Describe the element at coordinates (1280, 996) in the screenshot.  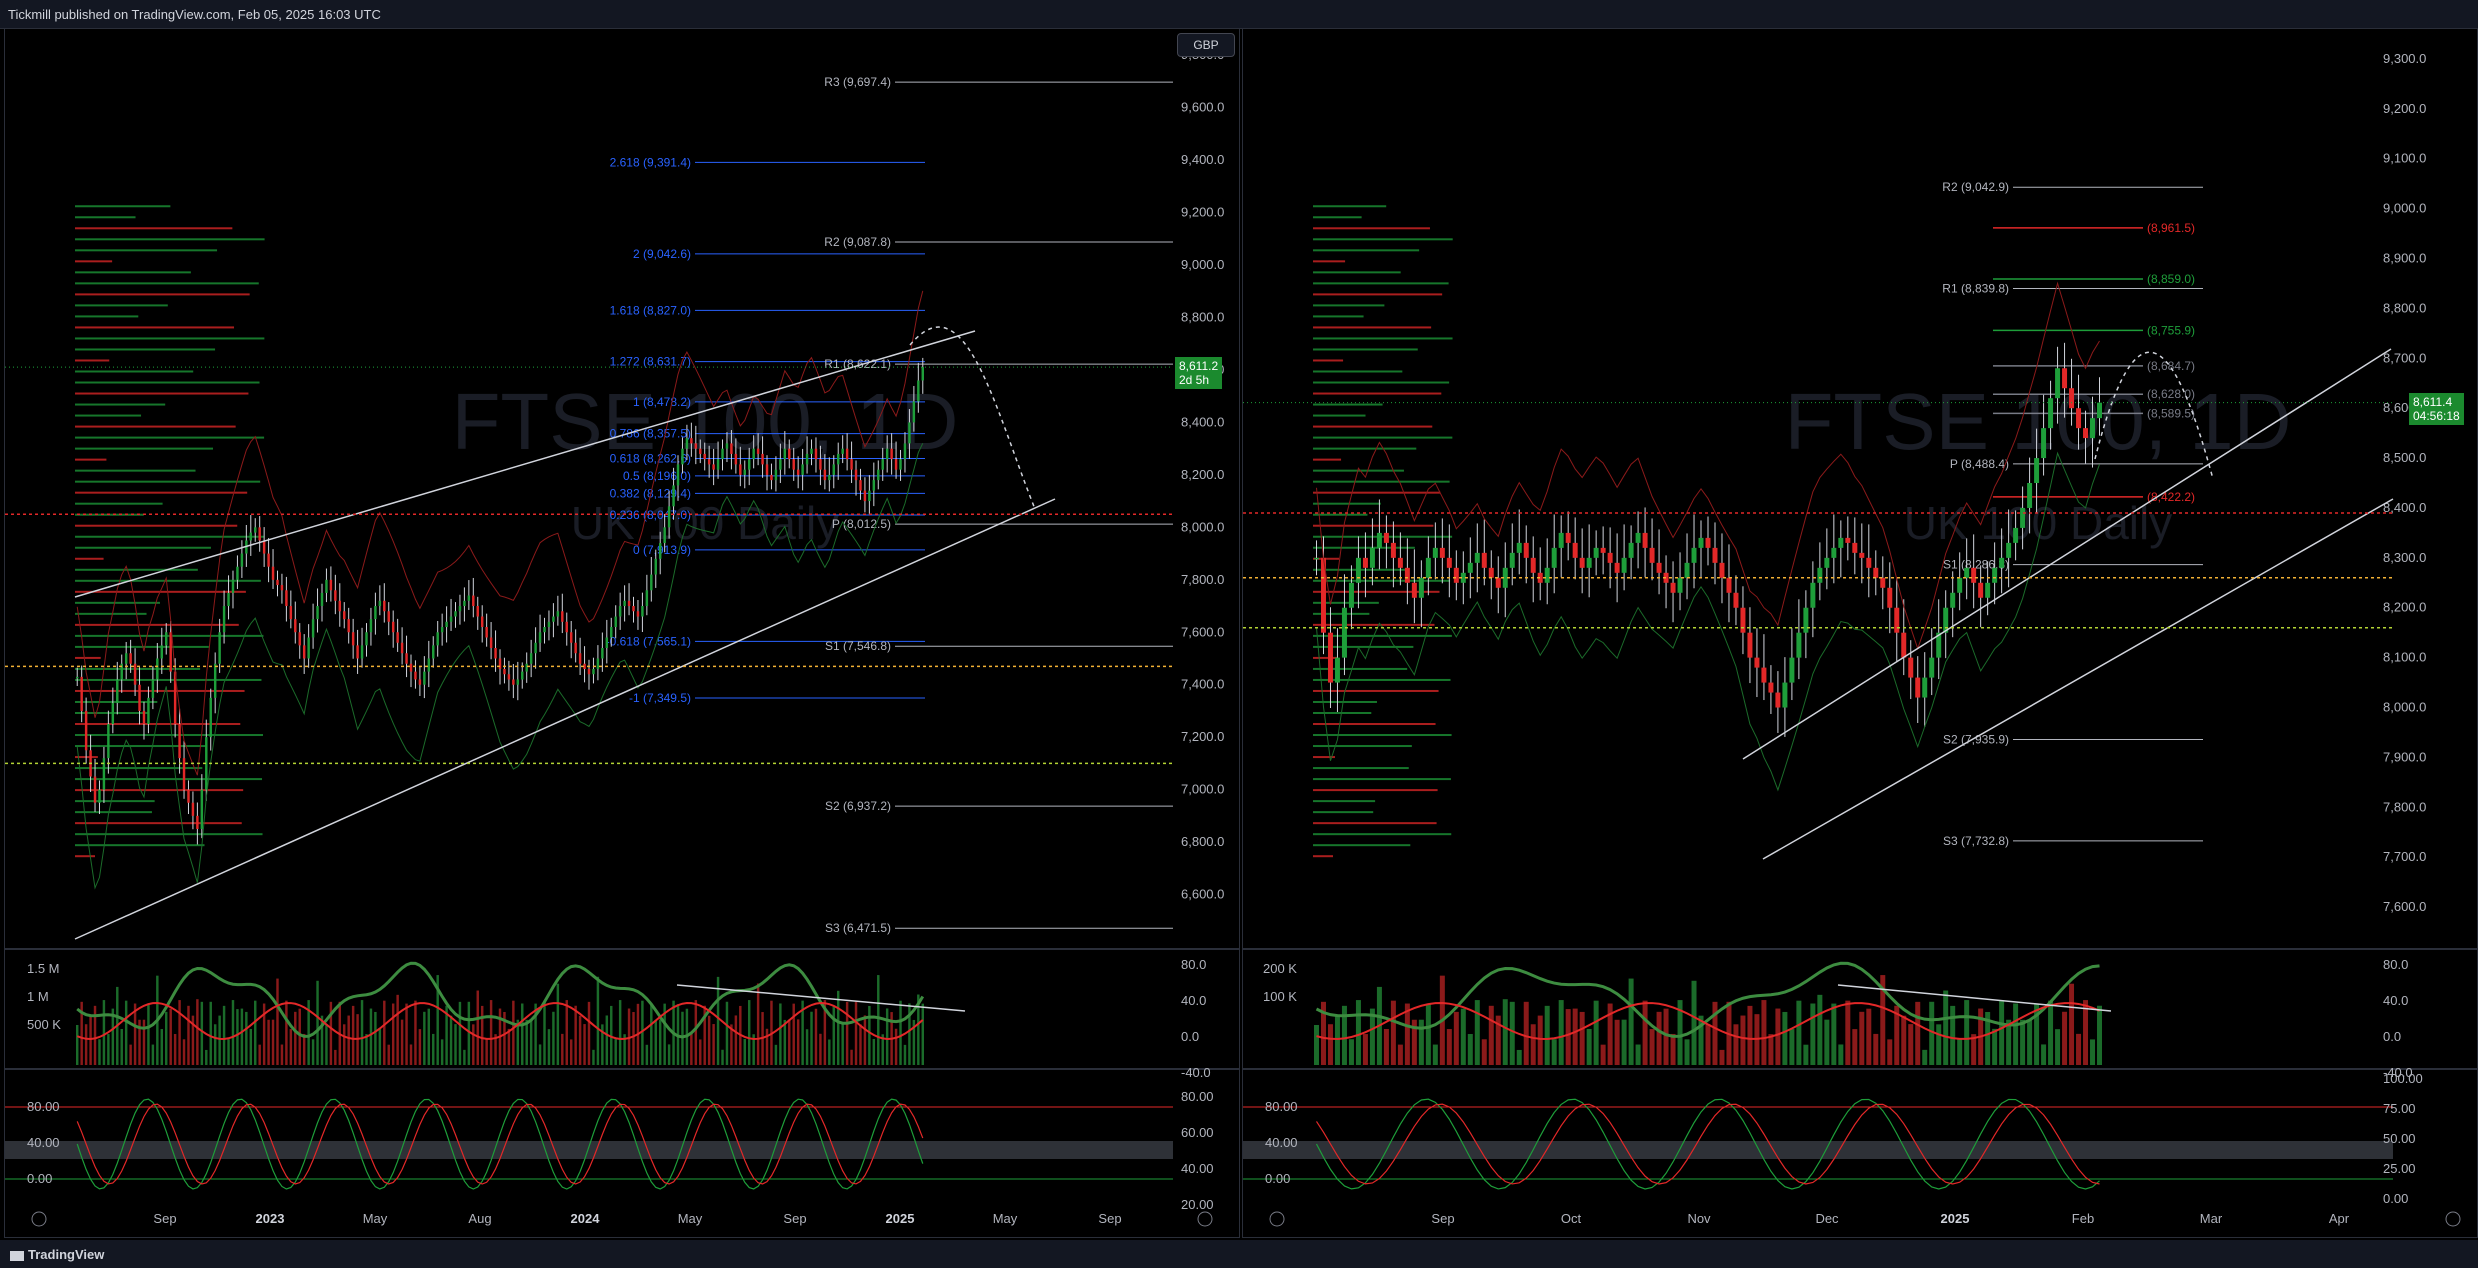
I see `volume-axis-label: 100 K` at that location.